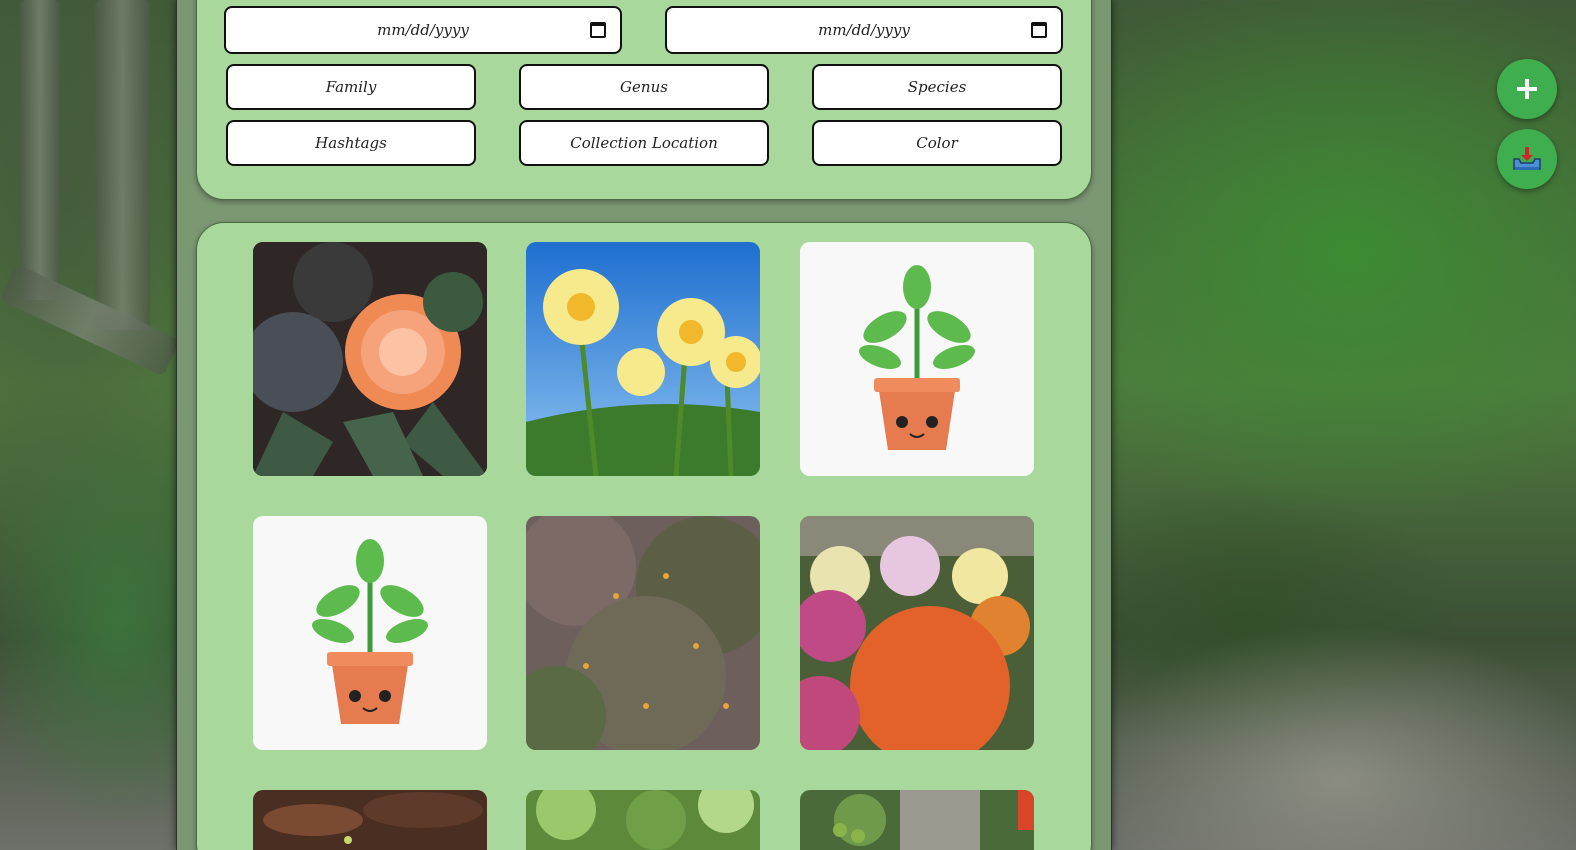 Image resolution: width=1576 pixels, height=850 pixels. I want to click on inbox-tray-icon, so click(1527, 158).